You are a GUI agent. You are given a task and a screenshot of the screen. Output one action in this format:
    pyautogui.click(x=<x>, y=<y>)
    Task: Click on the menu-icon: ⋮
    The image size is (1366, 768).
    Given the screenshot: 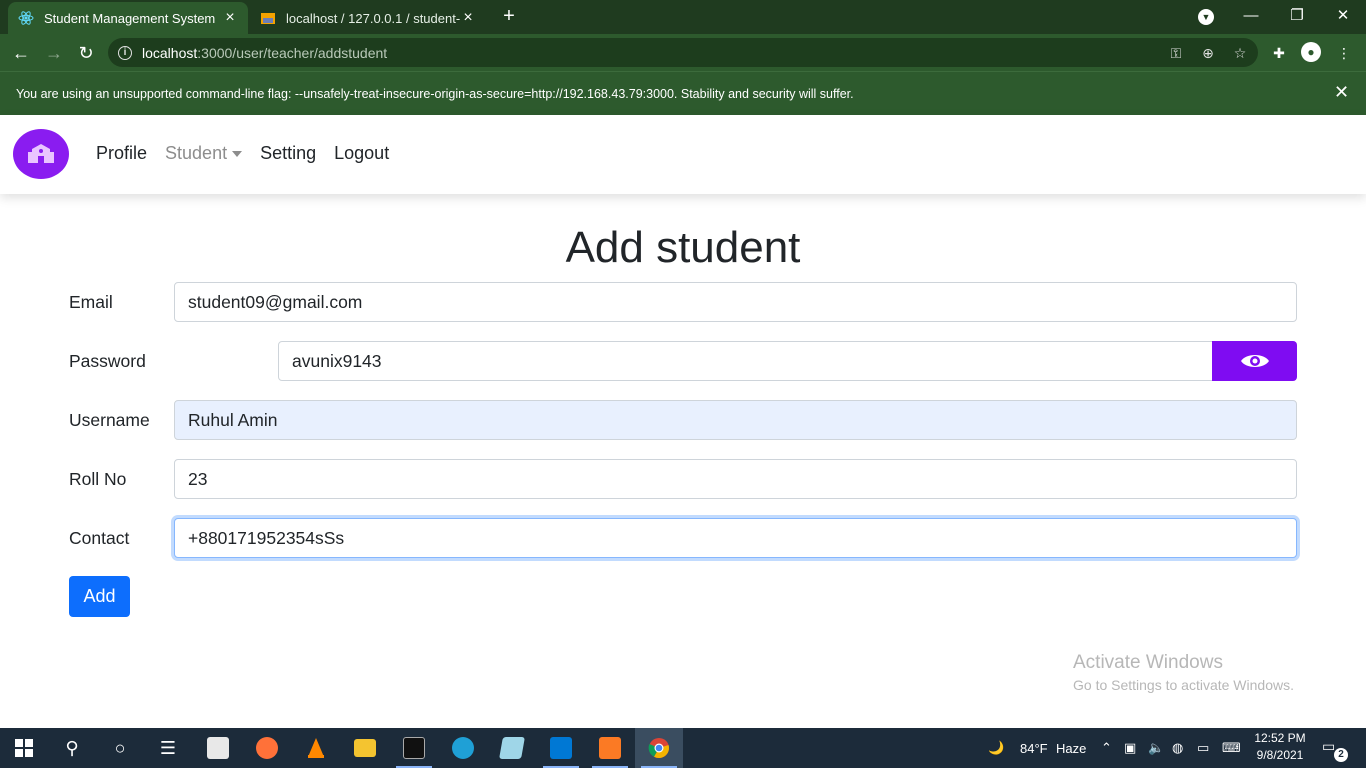 What is the action you would take?
    pyautogui.click(x=1344, y=53)
    